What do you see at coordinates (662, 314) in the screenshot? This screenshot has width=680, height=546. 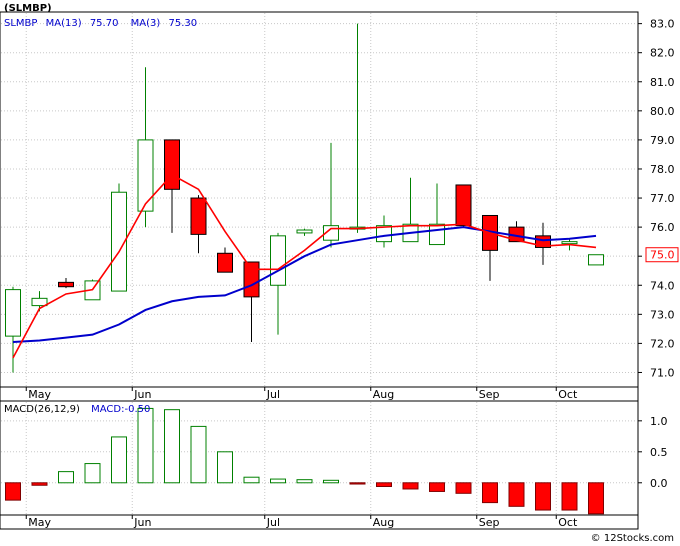 I see `price-y-tick-label: 73.0` at bounding box center [662, 314].